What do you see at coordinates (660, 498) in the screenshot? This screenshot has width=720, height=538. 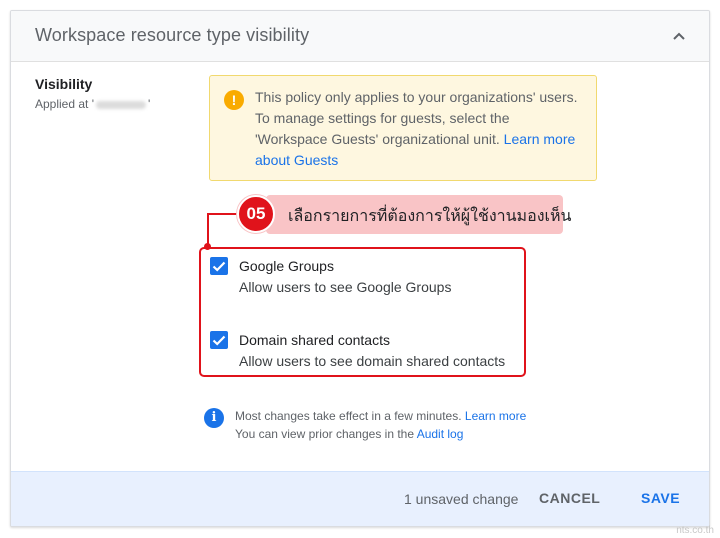 I see `save-button: SAVE` at bounding box center [660, 498].